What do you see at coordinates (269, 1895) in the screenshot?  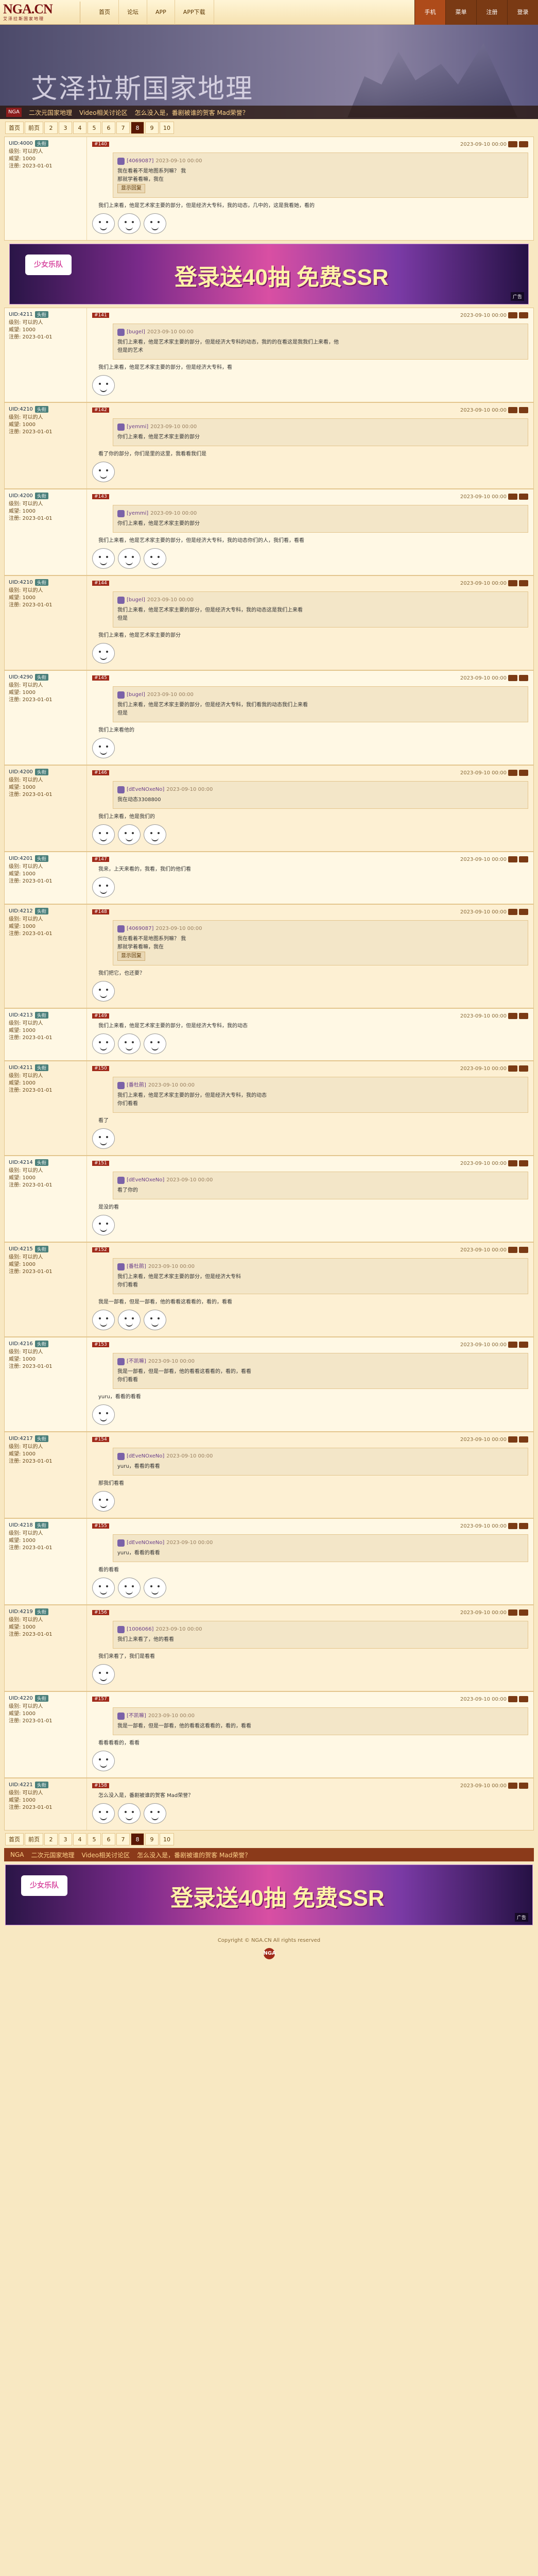 I see `ad-banner-bottom: 少女乐队 登录送40抽 免费SSR 广告` at bounding box center [269, 1895].